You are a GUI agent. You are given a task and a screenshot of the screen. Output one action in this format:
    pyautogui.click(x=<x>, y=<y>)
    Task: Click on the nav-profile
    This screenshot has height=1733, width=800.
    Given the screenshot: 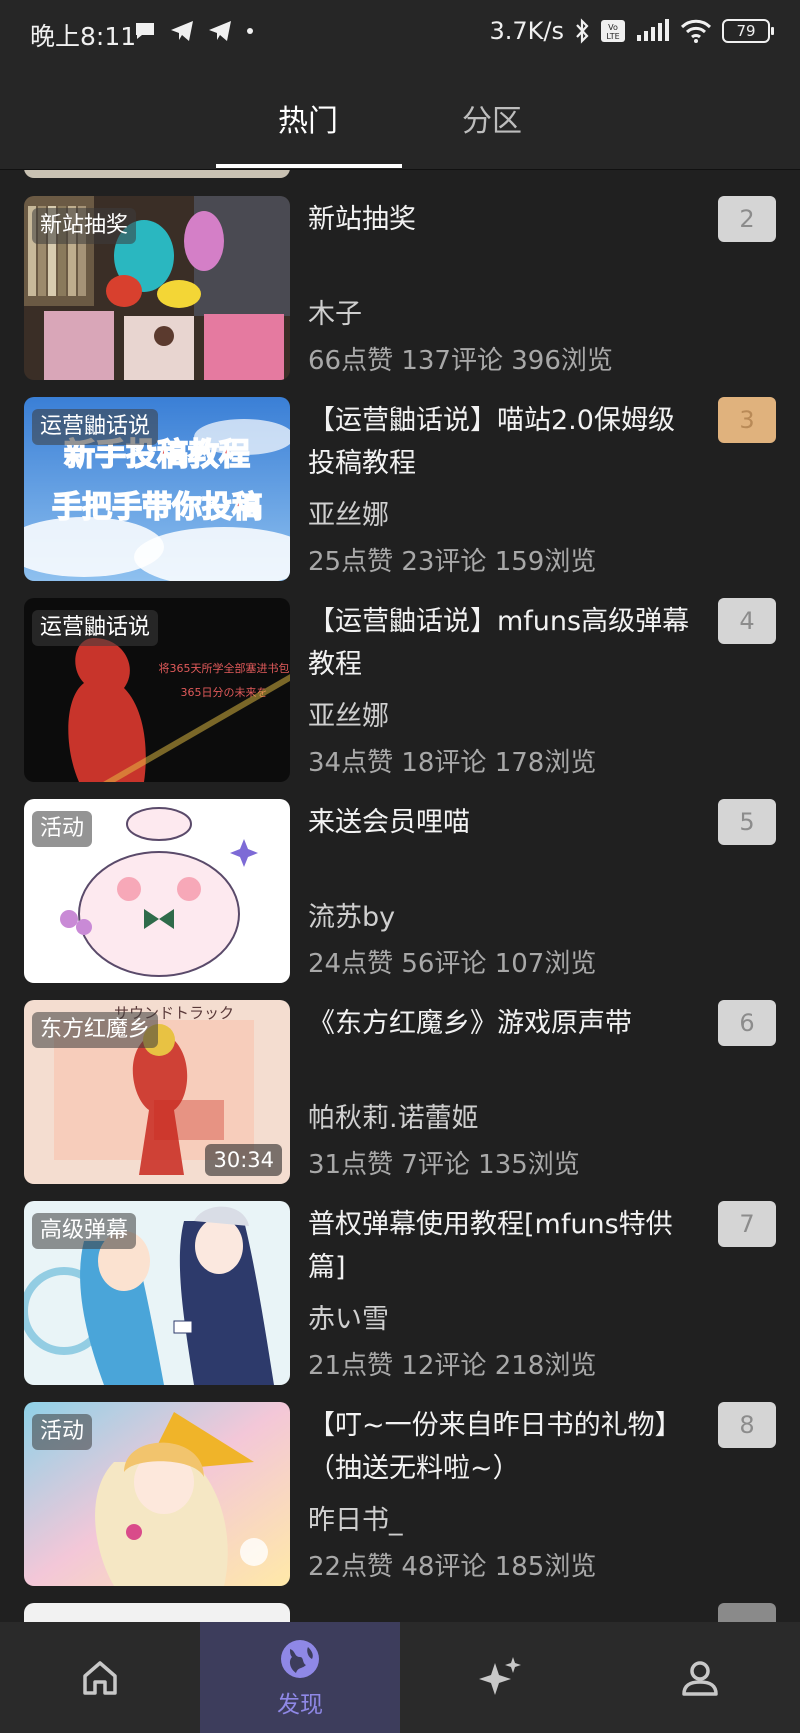 What is the action you would take?
    pyautogui.click(x=700, y=1677)
    